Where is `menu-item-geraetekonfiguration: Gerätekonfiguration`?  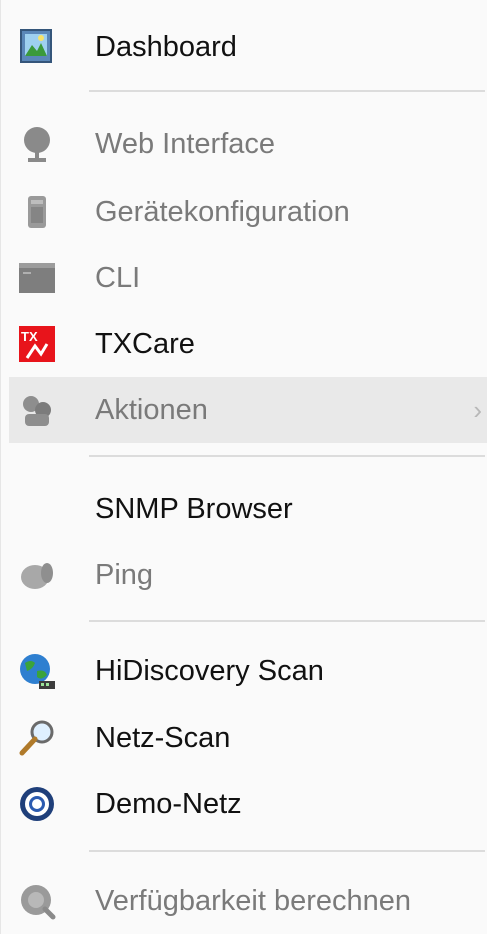 menu-item-geraetekonfiguration: Gerätekonfiguration is located at coordinates (248, 212).